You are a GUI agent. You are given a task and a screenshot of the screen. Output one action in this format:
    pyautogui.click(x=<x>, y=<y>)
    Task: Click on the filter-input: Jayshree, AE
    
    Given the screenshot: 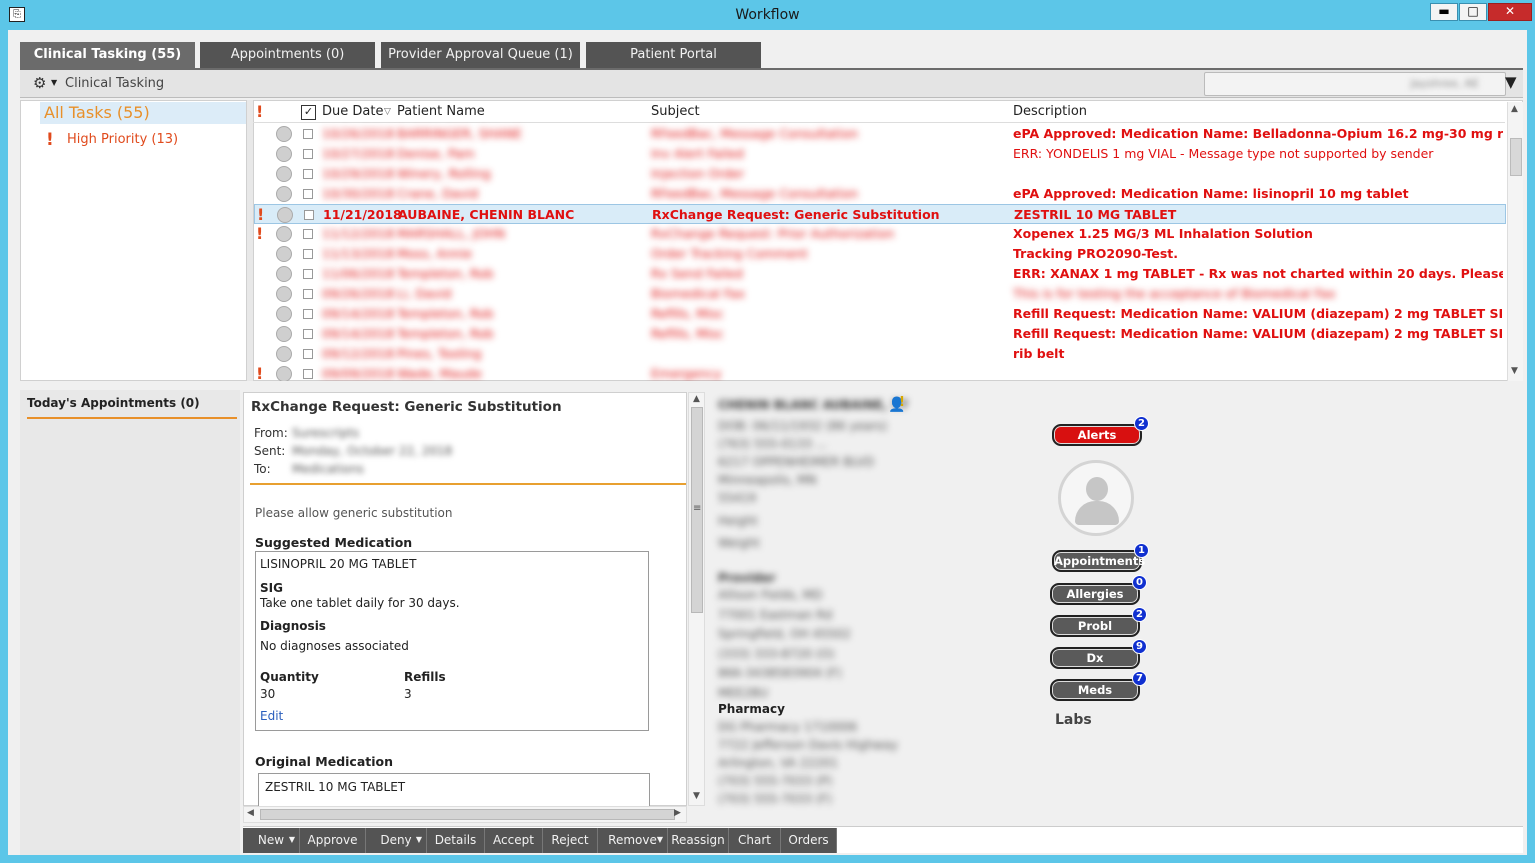 What is the action you would take?
    pyautogui.click(x=1355, y=84)
    